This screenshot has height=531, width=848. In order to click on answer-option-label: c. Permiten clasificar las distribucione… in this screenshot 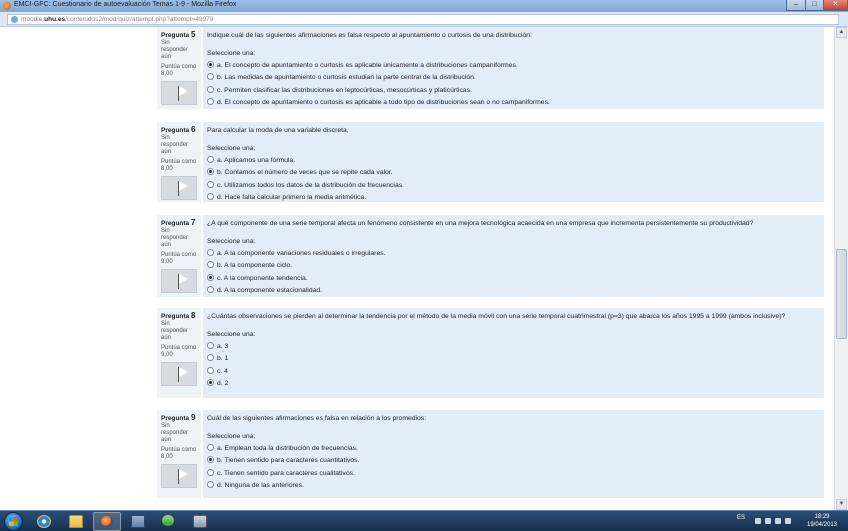, I will do `click(344, 90)`.